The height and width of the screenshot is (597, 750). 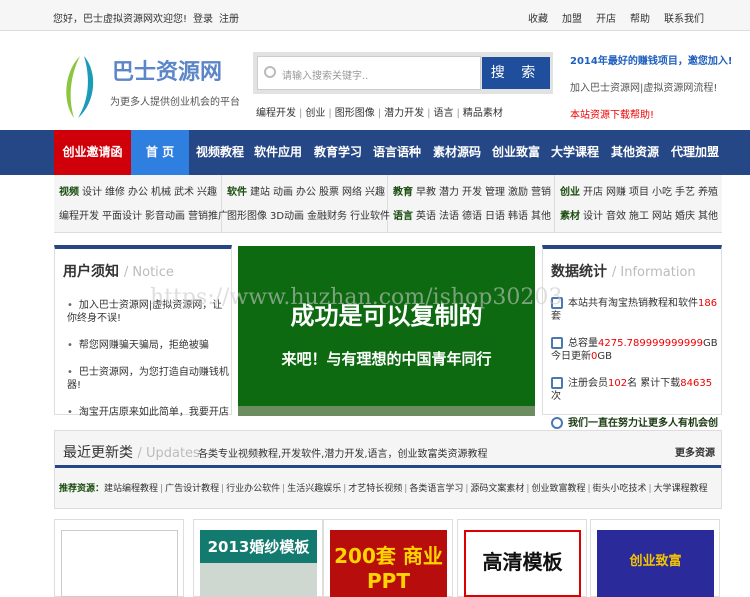 What do you see at coordinates (247, 216) in the screenshot?
I see `subnav-link: 图形图像` at bounding box center [247, 216].